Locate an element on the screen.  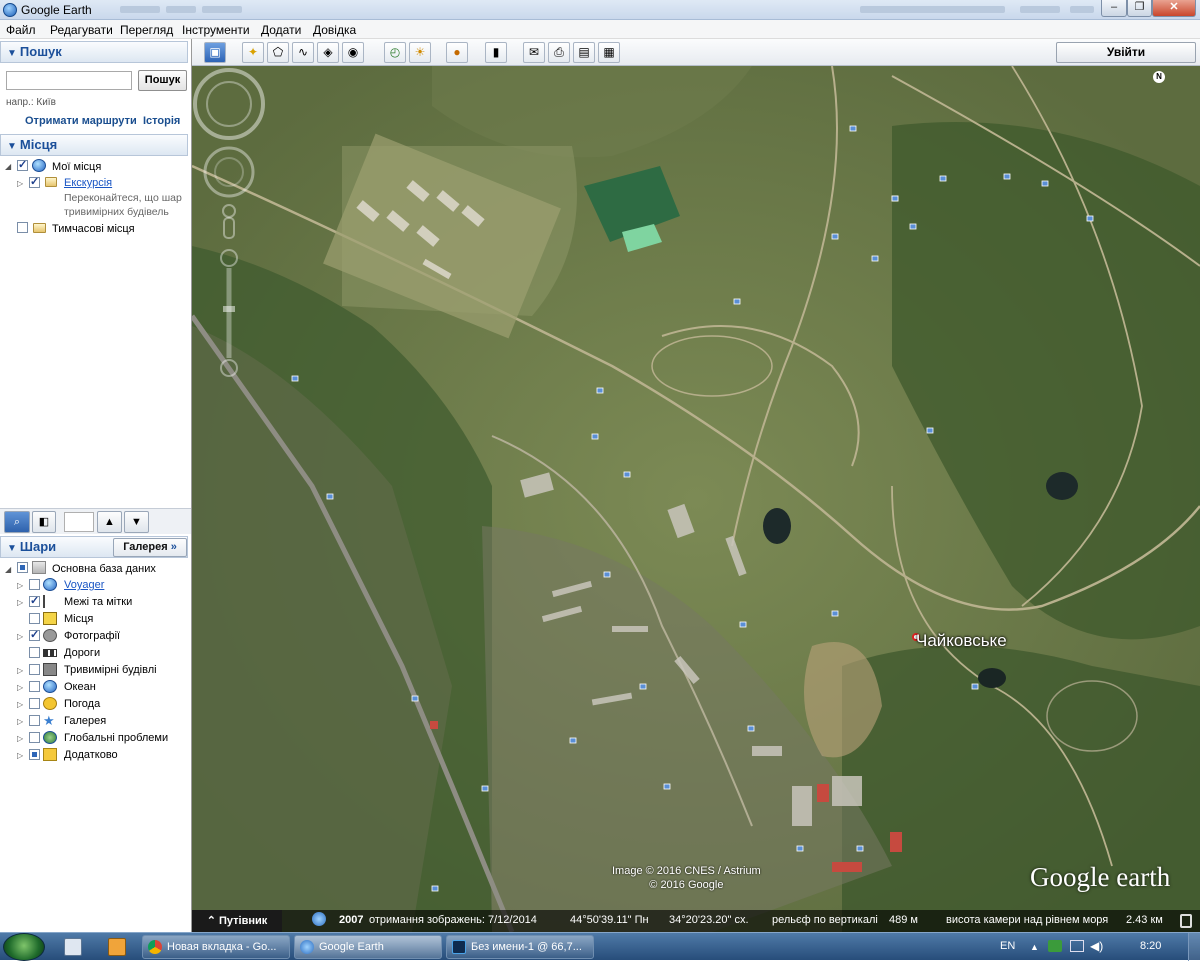
layer-label: Межі та мітки is located at coordinates (98, 602).